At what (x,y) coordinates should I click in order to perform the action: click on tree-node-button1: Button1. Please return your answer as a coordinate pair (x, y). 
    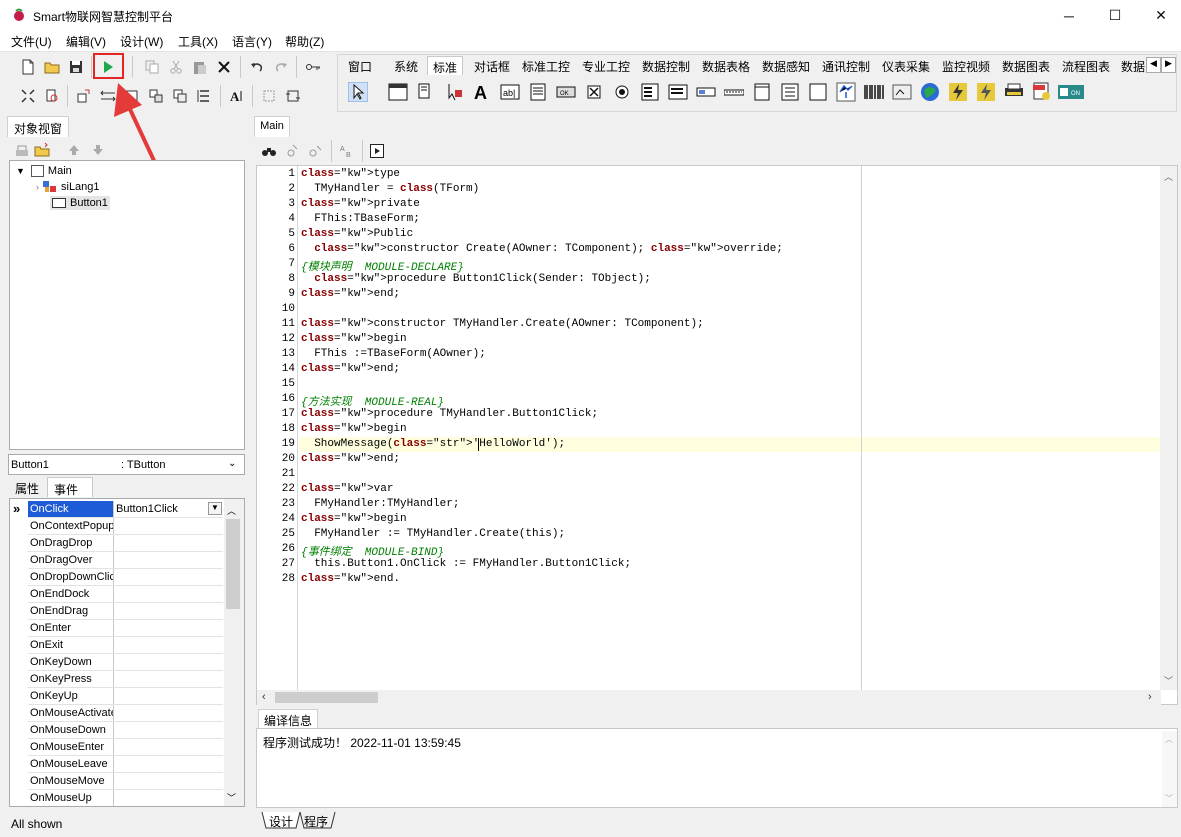
    Looking at the image, I should click on (80, 203).